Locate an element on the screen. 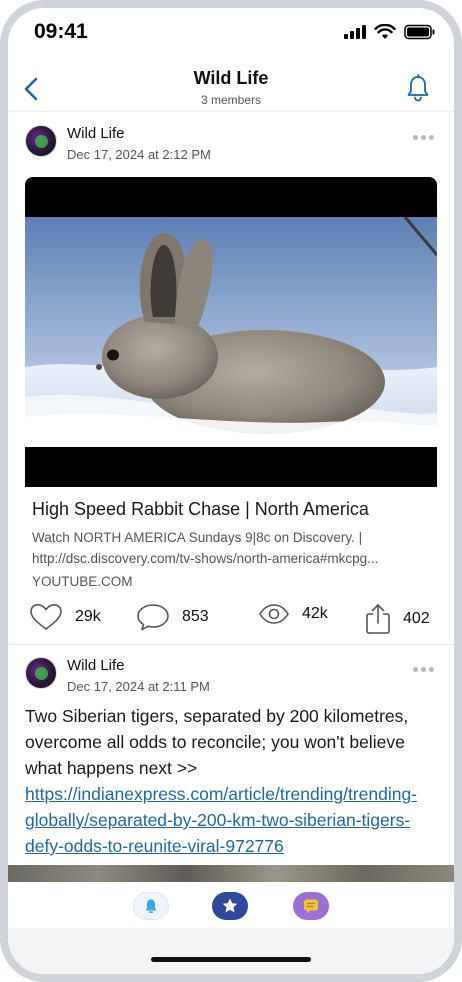 This screenshot has width=462, height=982. comment-bubble-icon is located at coordinates (153, 617).